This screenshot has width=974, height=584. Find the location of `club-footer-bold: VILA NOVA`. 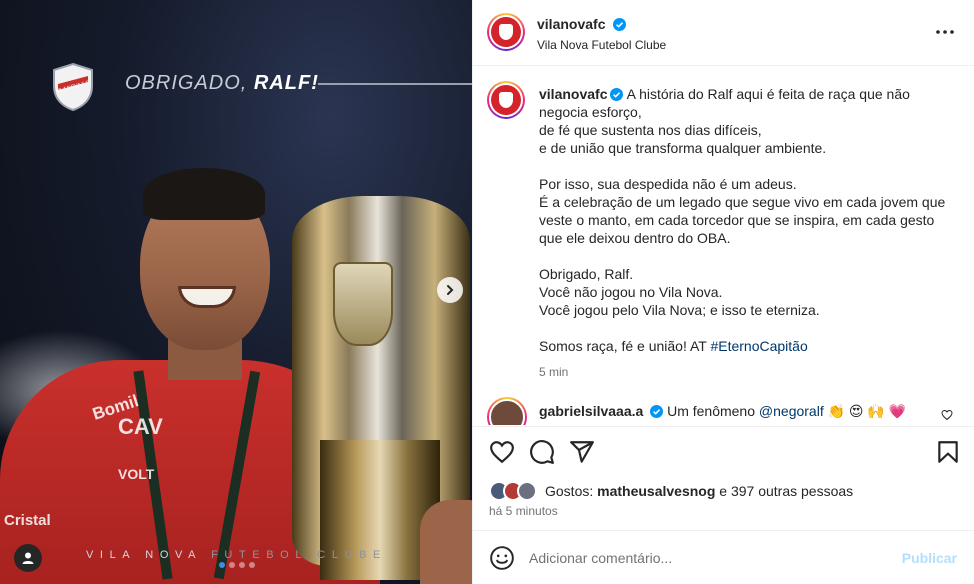

club-footer-bold: VILA NOVA is located at coordinates (149, 555).